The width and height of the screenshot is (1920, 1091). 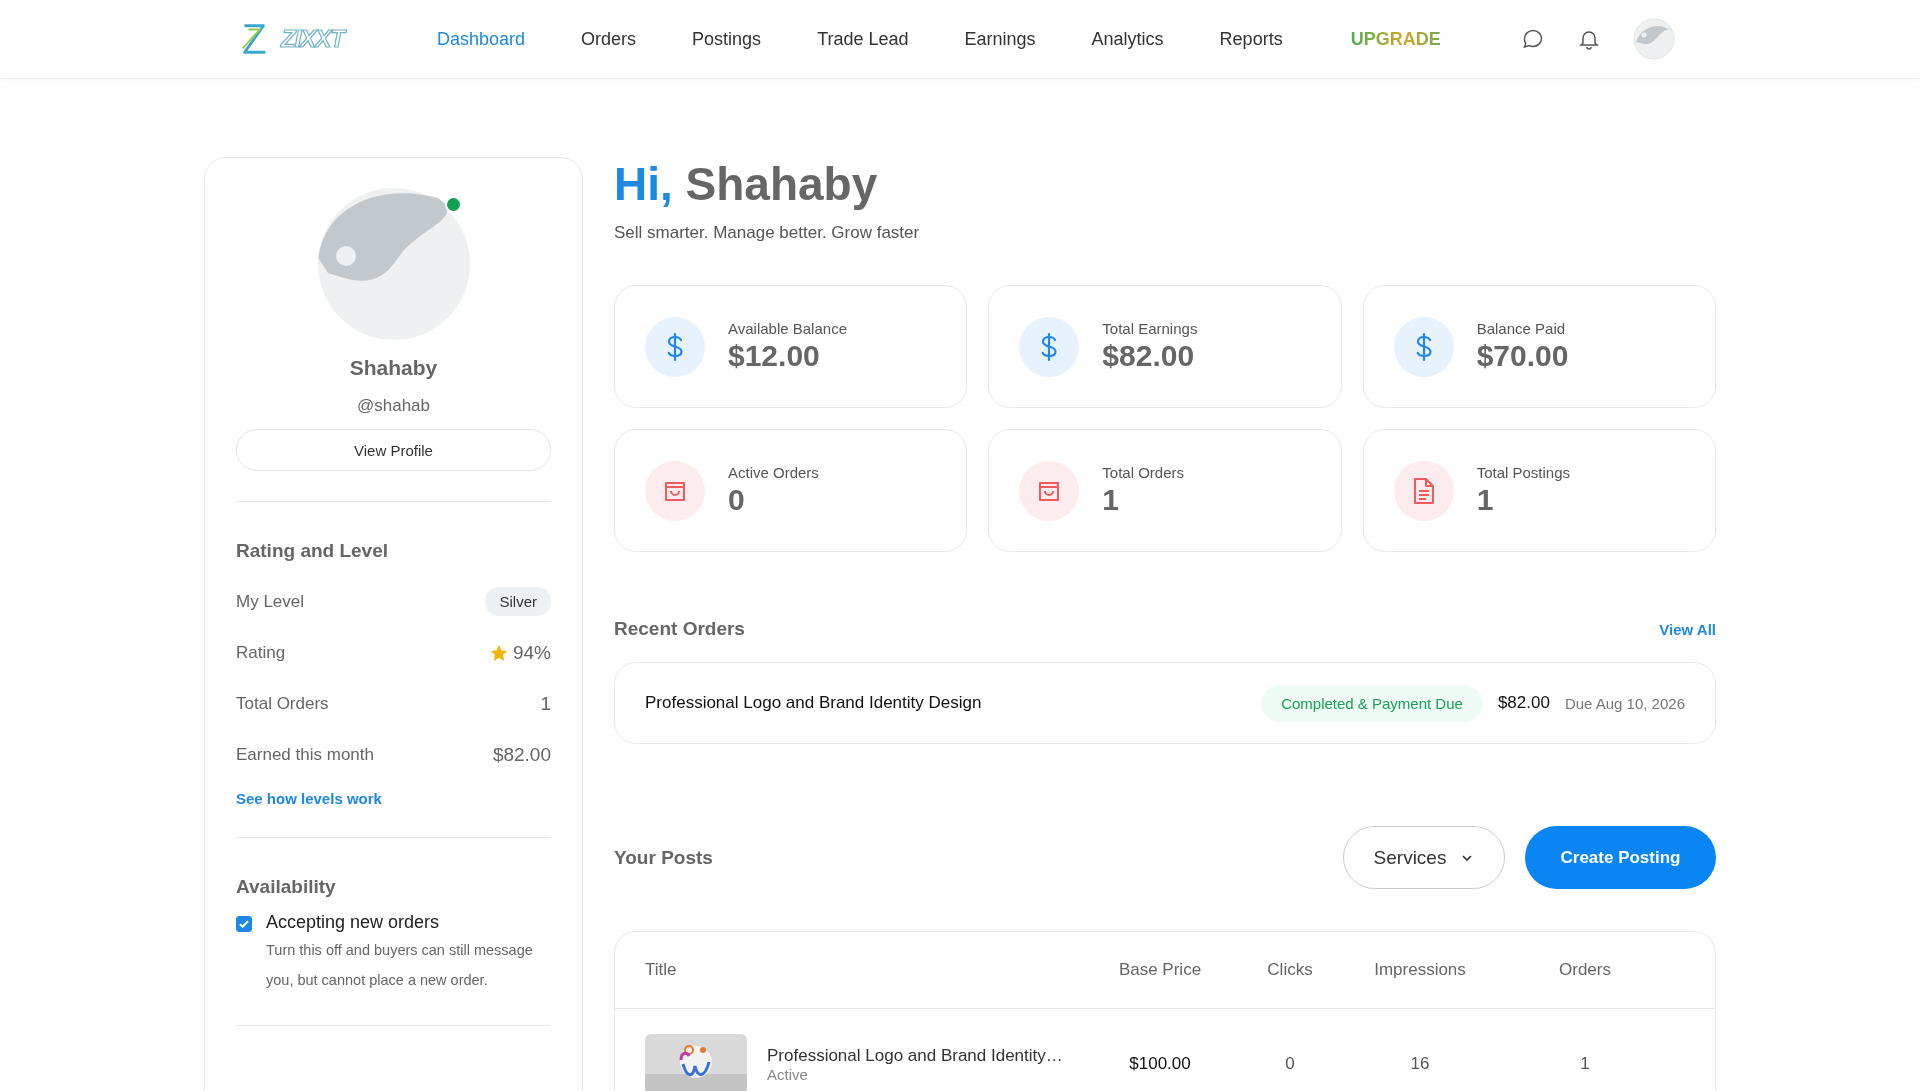 I want to click on rating-value: 94%, so click(x=531, y=652).